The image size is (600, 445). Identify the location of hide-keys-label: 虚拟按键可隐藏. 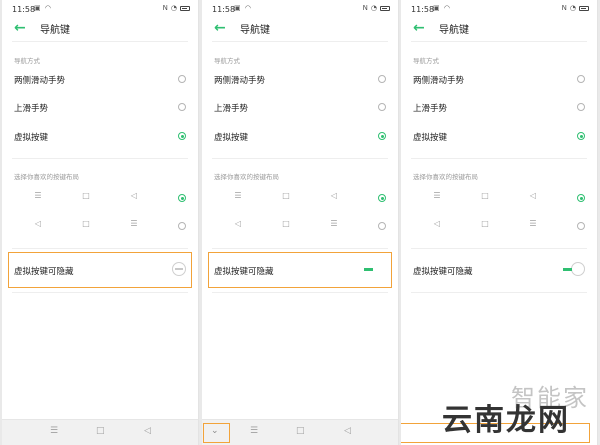
(443, 272).